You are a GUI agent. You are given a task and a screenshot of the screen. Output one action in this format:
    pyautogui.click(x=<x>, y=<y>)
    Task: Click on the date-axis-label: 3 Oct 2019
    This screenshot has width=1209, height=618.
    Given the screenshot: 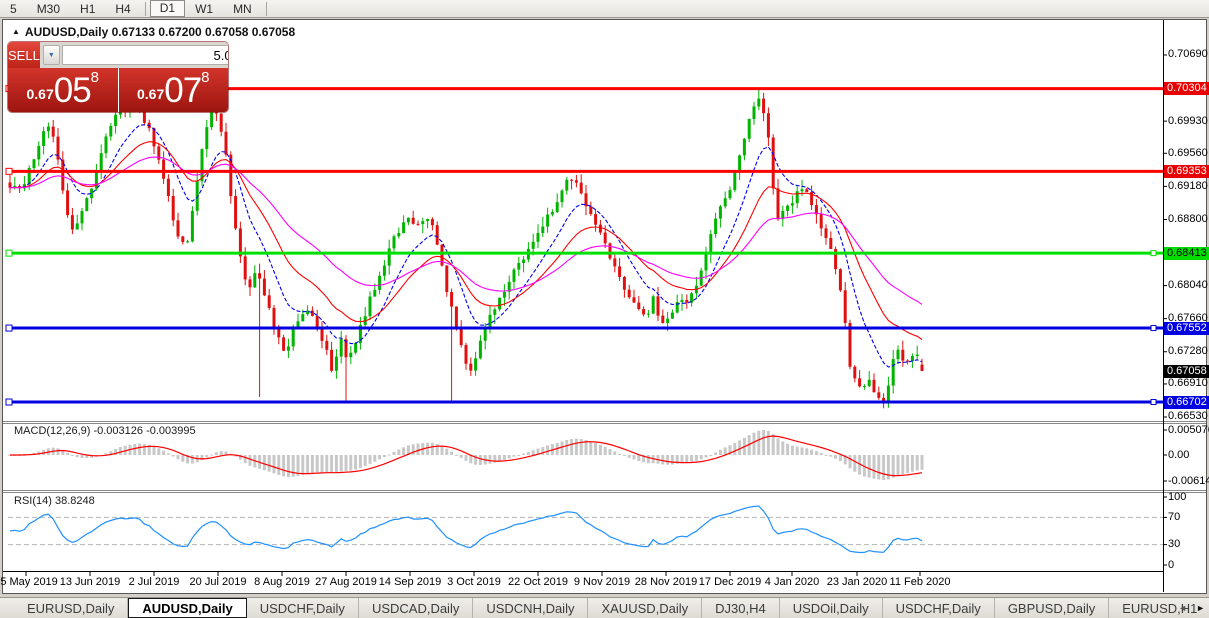 What is the action you would take?
    pyautogui.click(x=474, y=582)
    